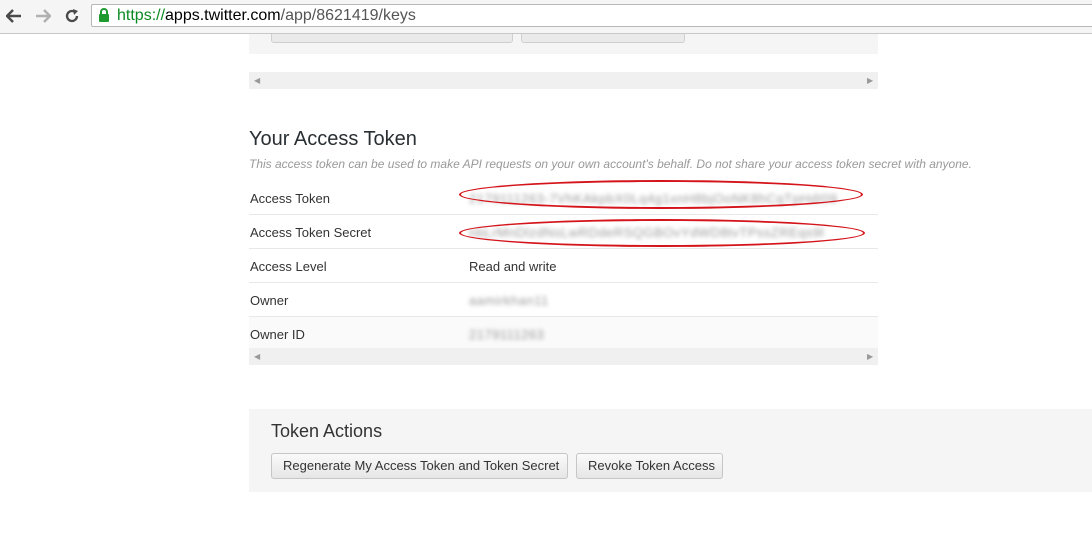  I want to click on table-row: Access Level Read and write, so click(563, 266).